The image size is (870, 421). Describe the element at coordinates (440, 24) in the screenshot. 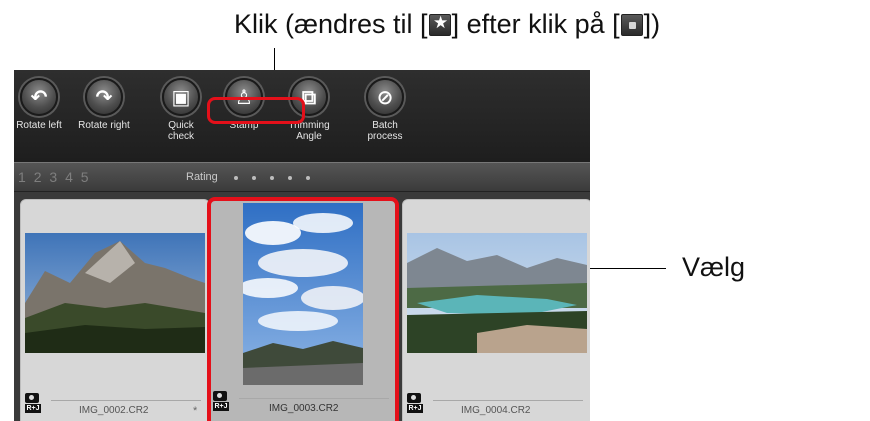

I see `star-rating-icon` at that location.